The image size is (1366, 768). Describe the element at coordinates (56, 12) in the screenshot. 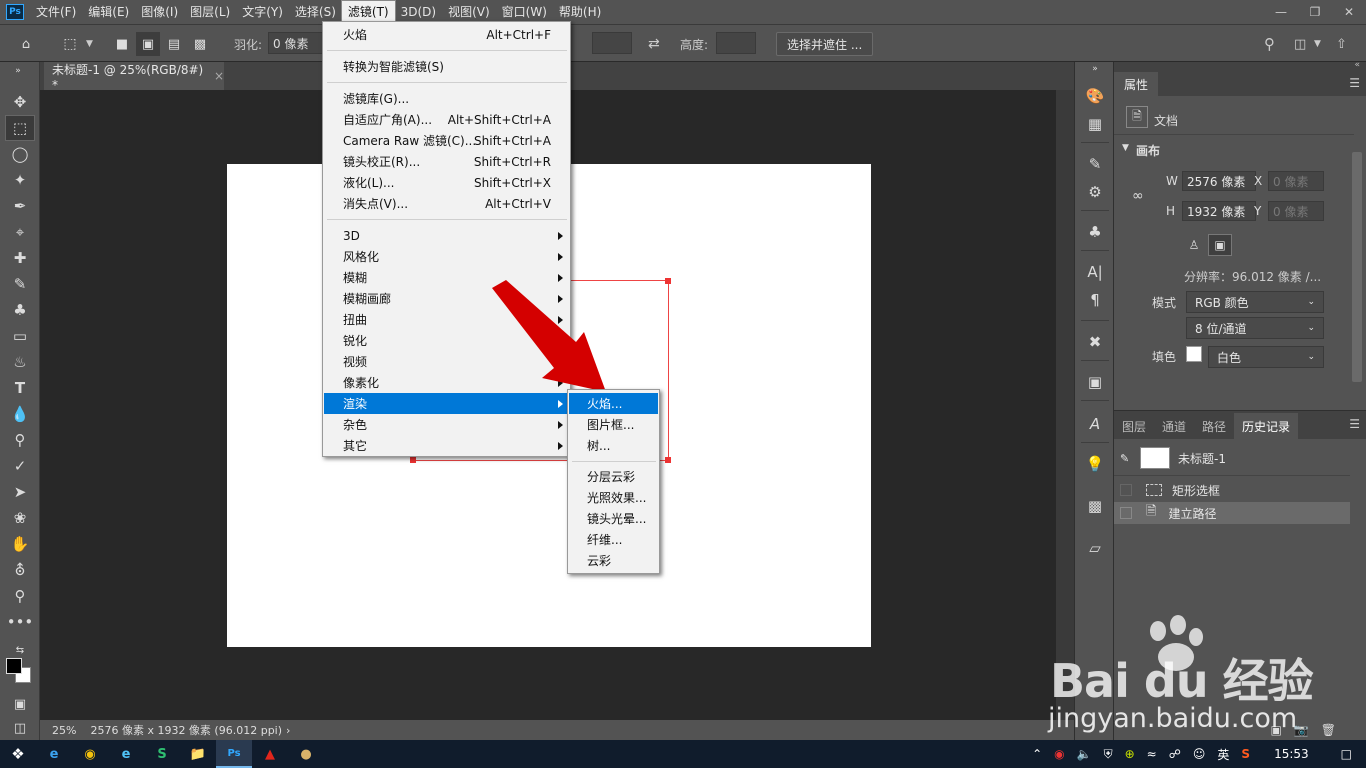

I see `menu-file: 文件(F)` at that location.